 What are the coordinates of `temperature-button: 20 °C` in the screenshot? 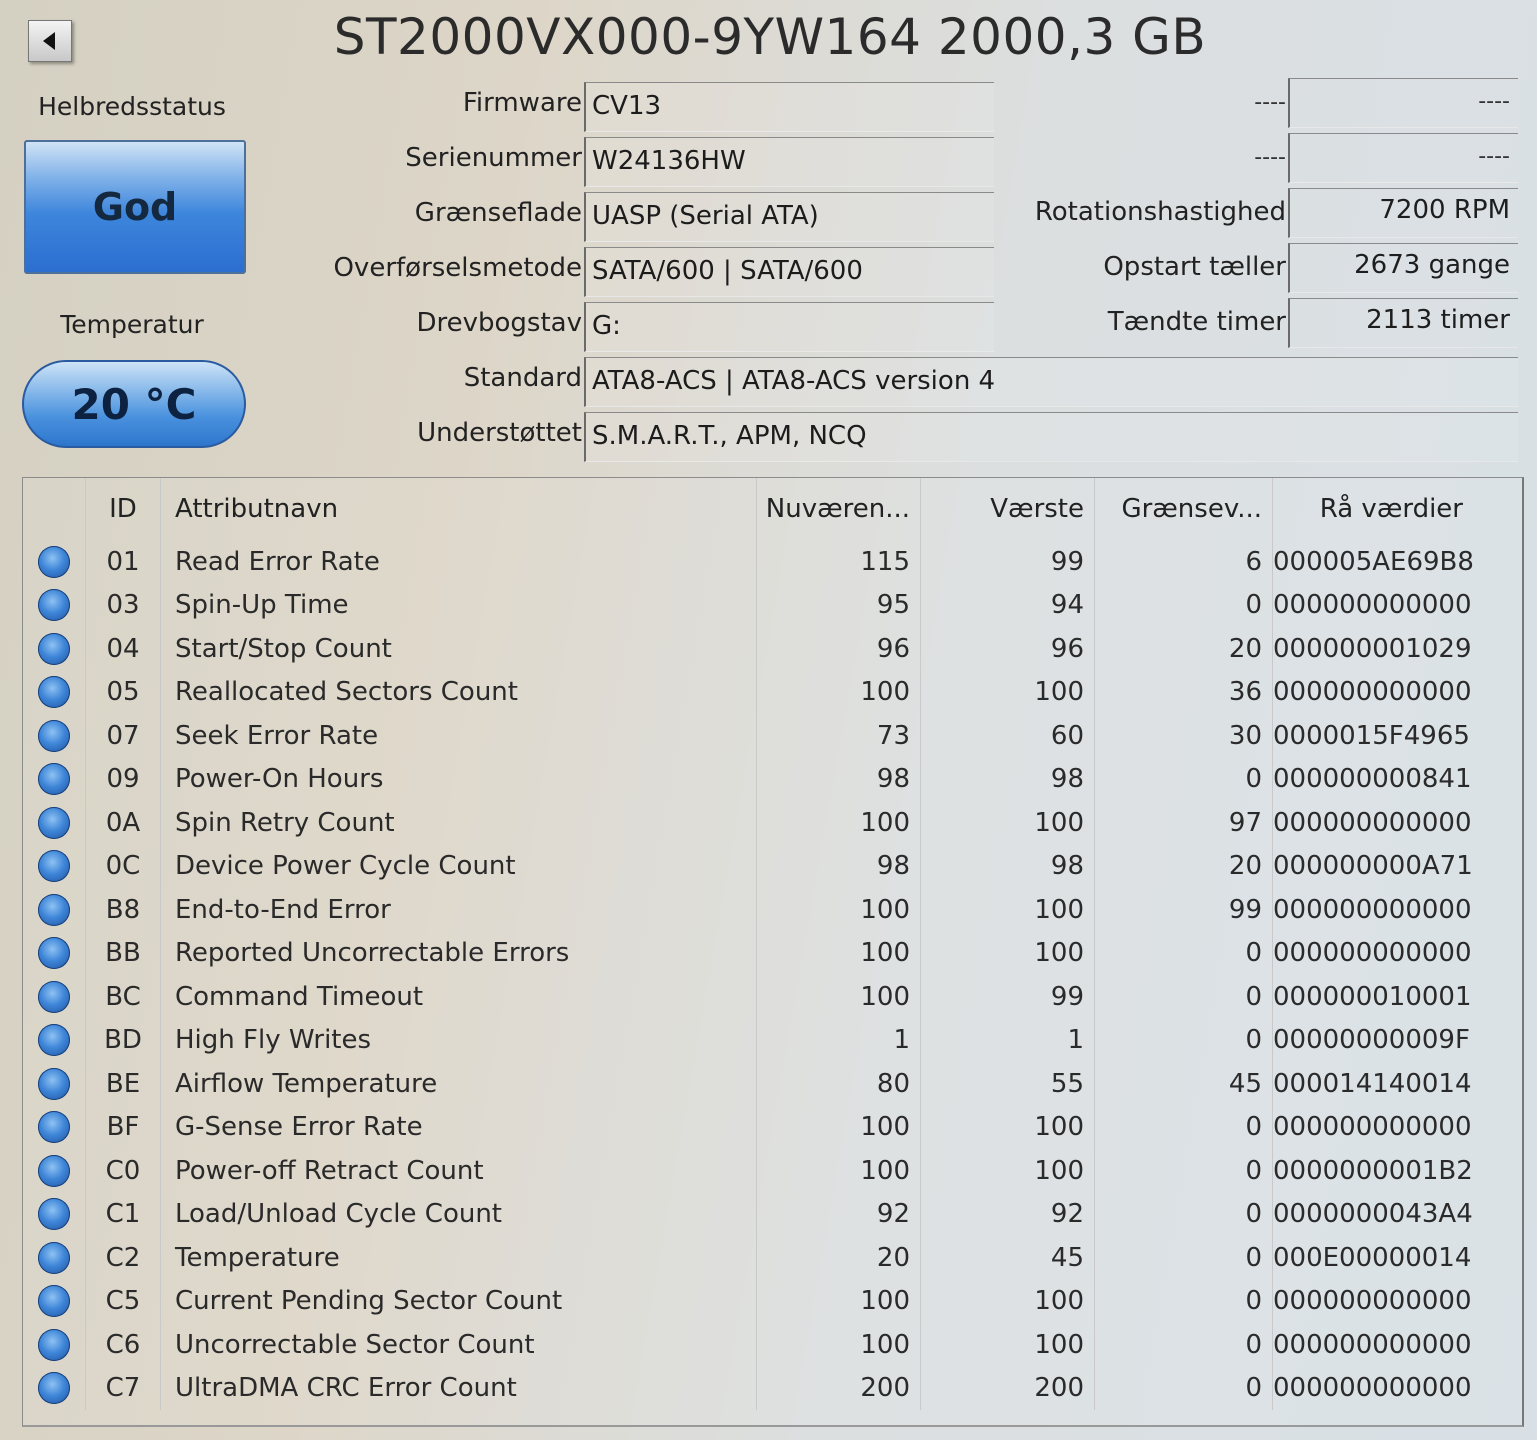 It's located at (134, 404).